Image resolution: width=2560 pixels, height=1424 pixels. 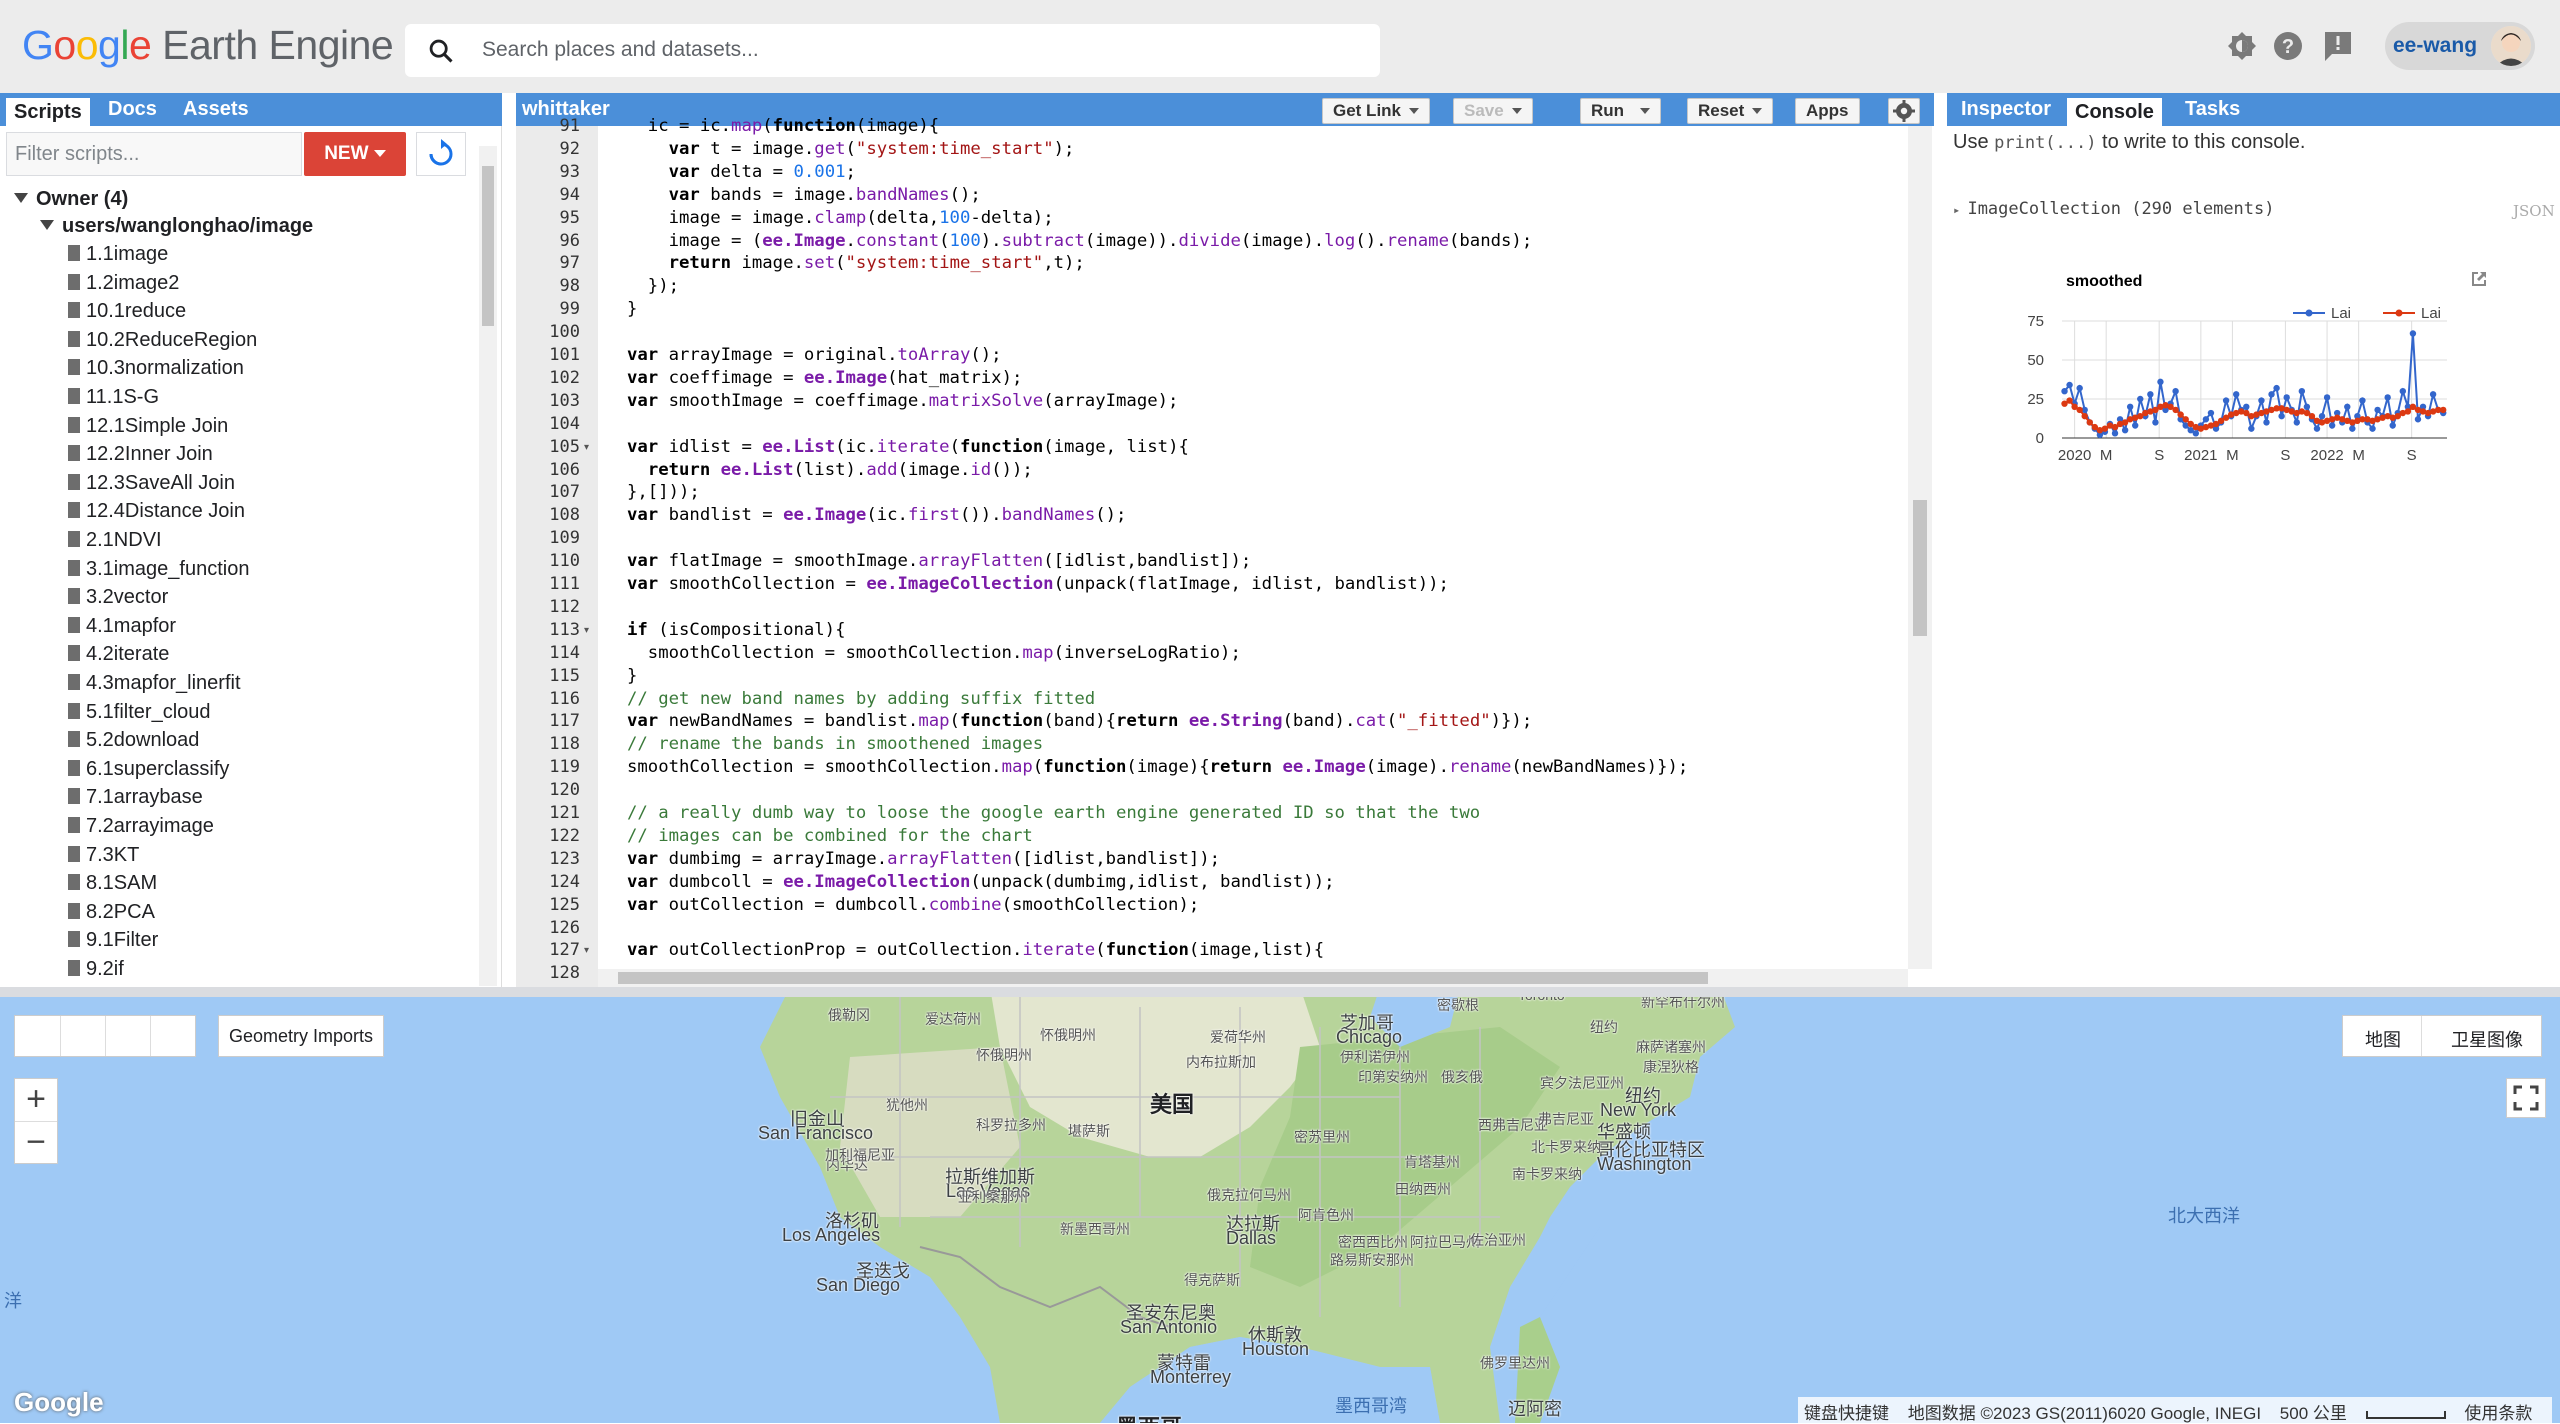 I want to click on script-item: 5.1filter_cloud, so click(x=139, y=715).